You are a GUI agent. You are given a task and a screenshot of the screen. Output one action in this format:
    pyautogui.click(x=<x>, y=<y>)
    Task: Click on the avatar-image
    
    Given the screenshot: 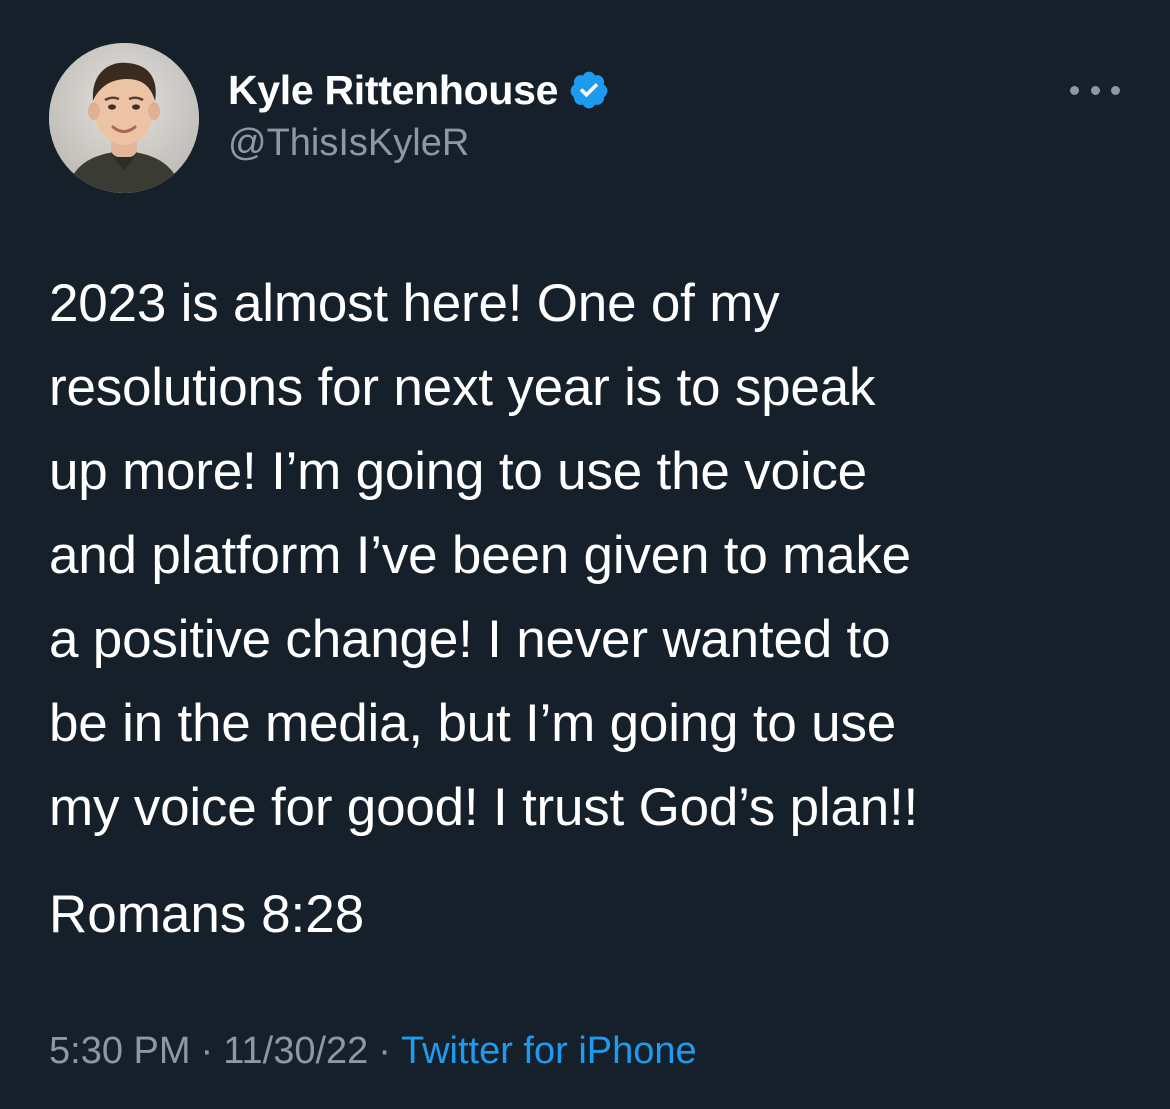 What is the action you would take?
    pyautogui.click(x=124, y=118)
    